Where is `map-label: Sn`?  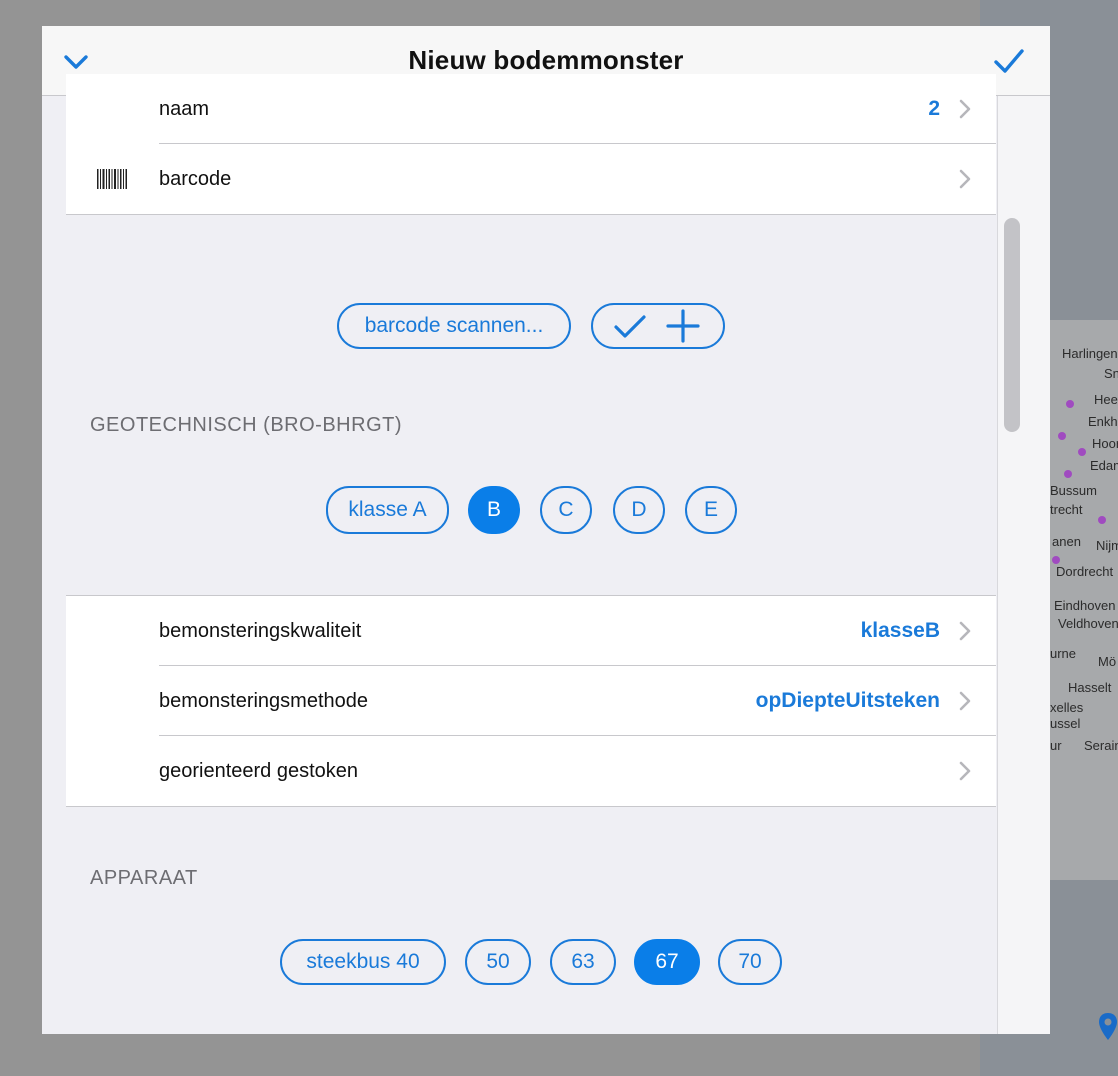
map-label: Sn is located at coordinates (1111, 373).